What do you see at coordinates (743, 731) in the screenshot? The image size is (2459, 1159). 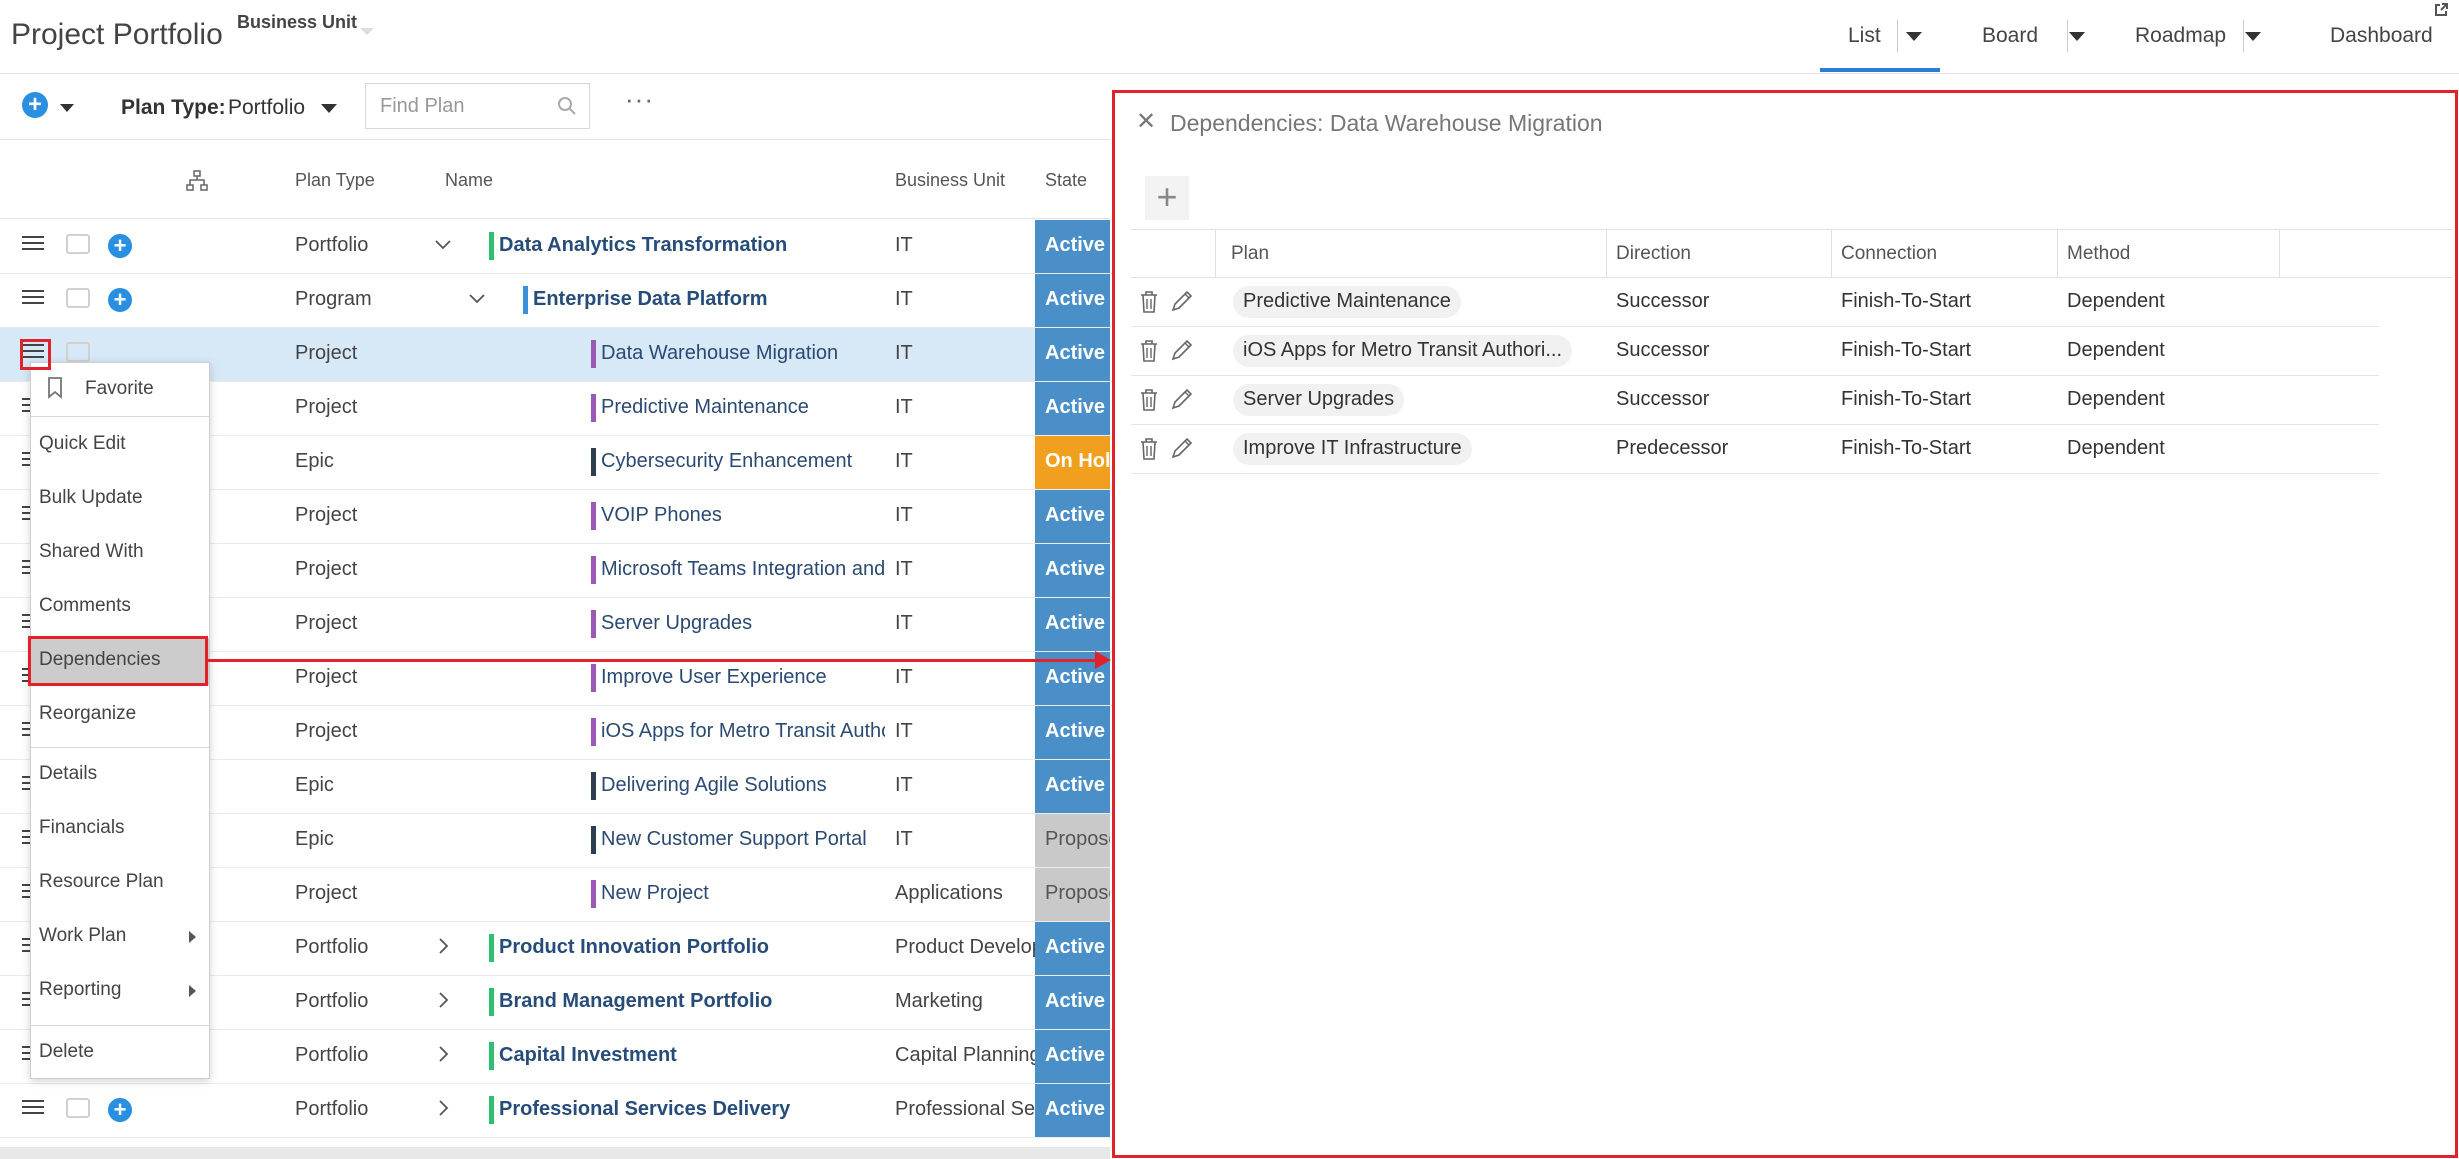 I see `plan-name-link: iOS Apps for Metro Transit Authority` at bounding box center [743, 731].